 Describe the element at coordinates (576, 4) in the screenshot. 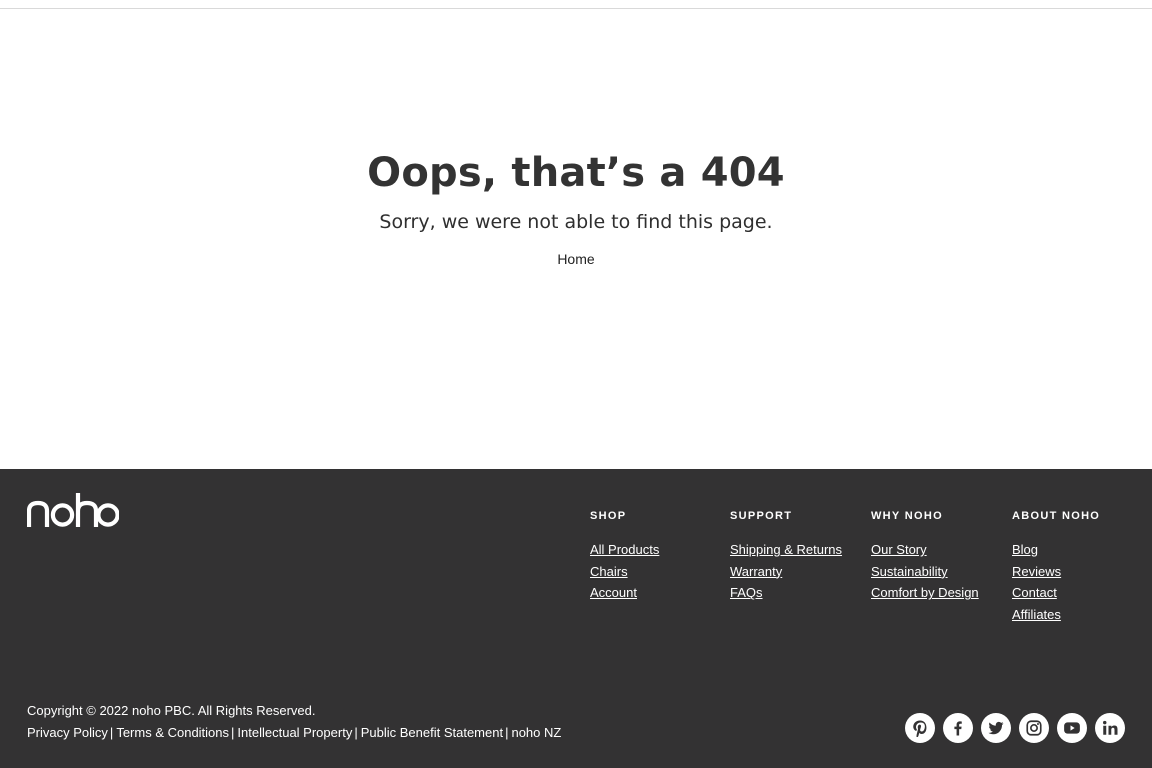

I see `header-bar` at that location.